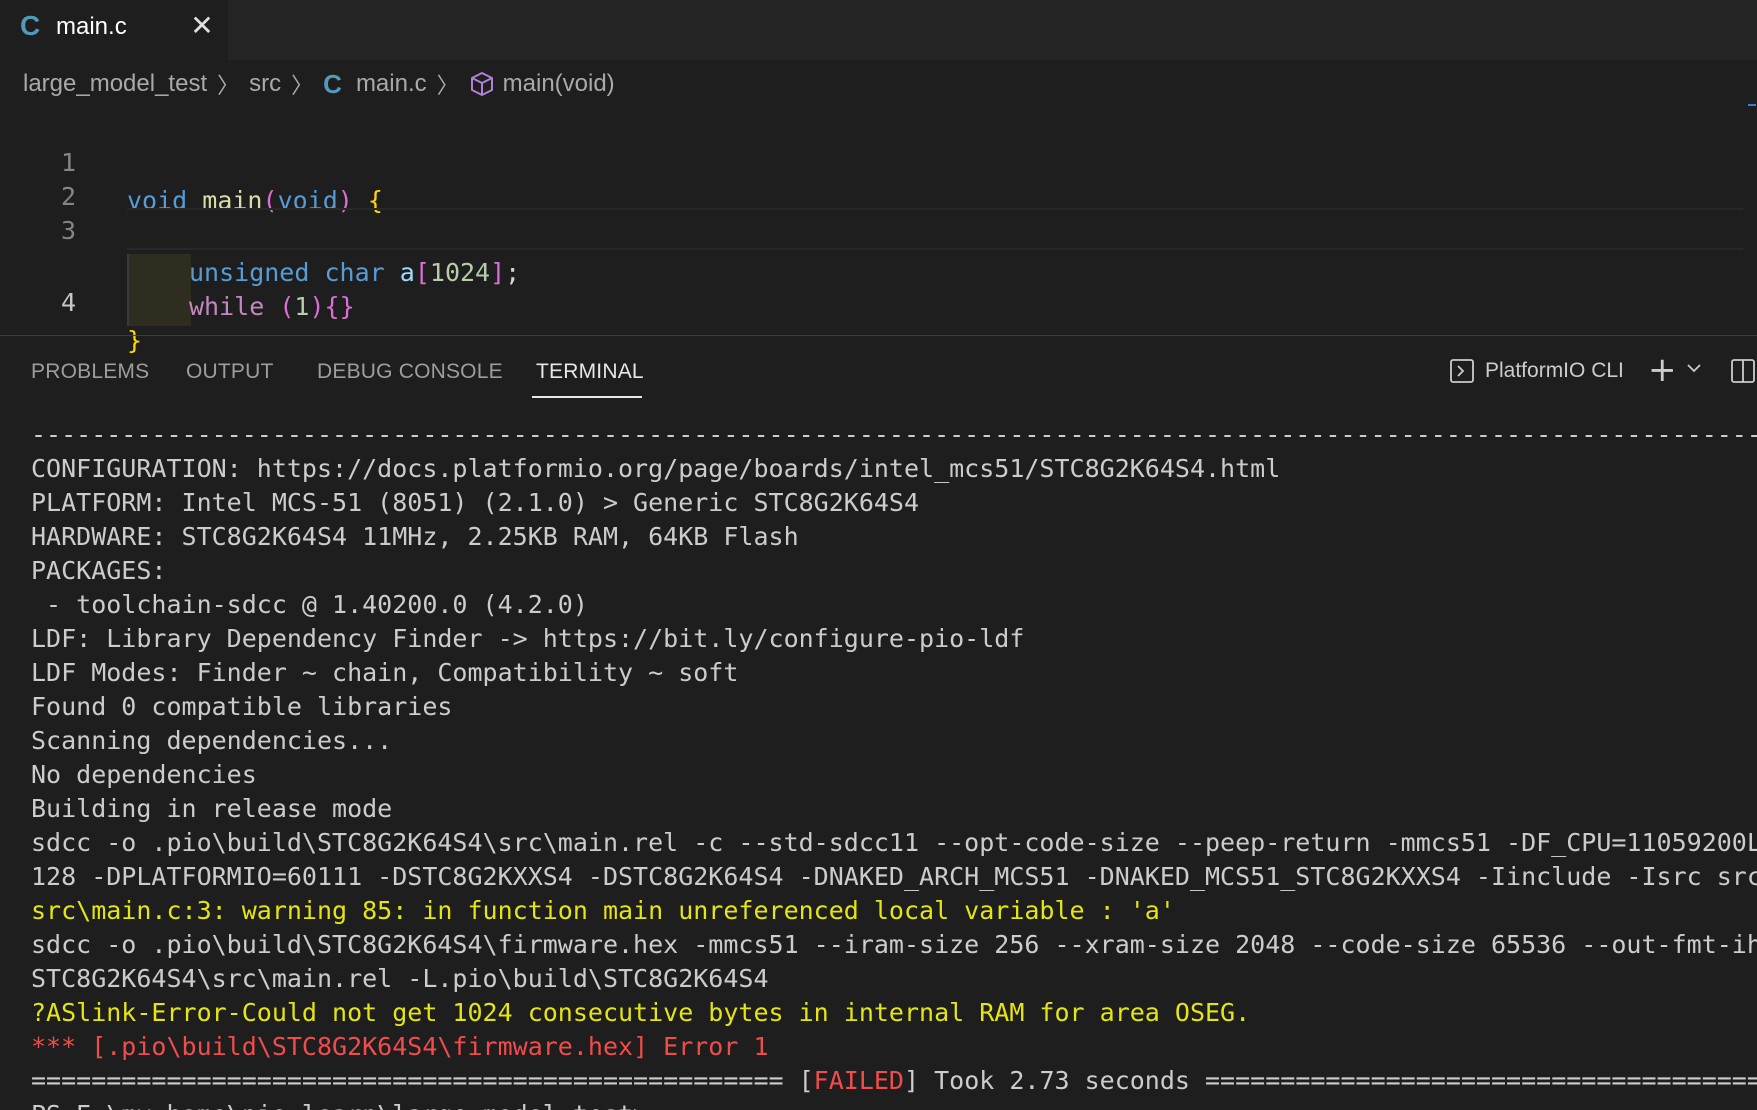 This screenshot has width=1757, height=1110. I want to click on active-tab-indicator, so click(587, 397).